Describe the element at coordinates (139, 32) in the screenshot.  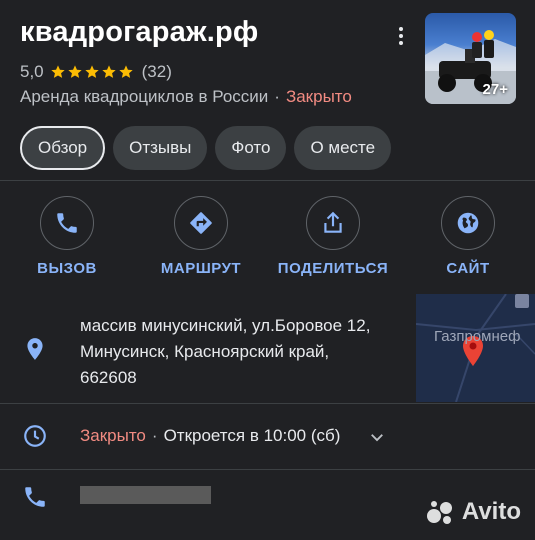
I see `place-title: квадрогараж.рф` at that location.